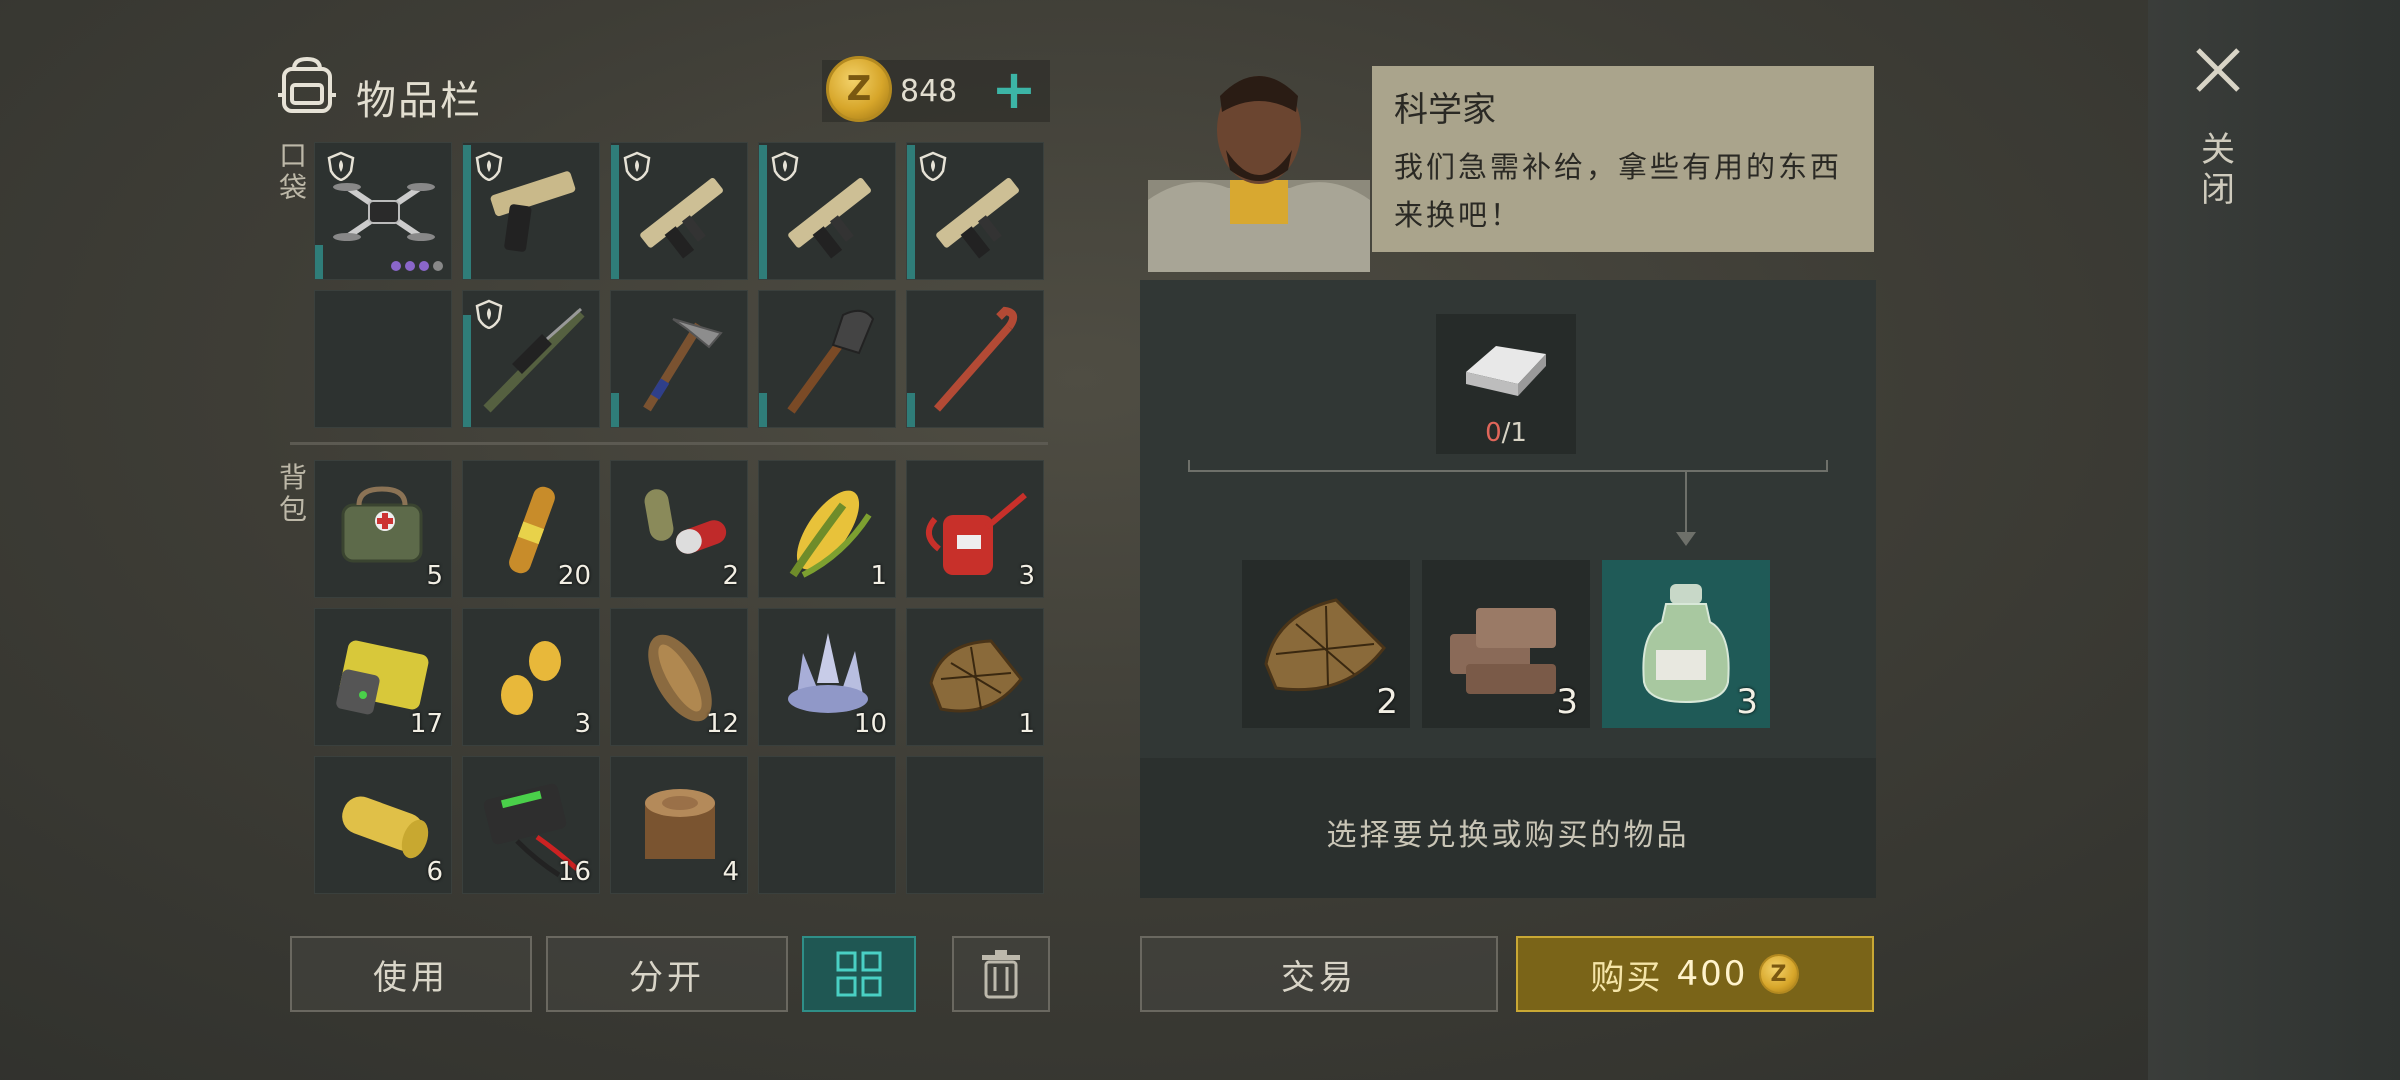 The image size is (2400, 1080). What do you see at coordinates (1259, 174) in the screenshot?
I see `trader-portrait` at bounding box center [1259, 174].